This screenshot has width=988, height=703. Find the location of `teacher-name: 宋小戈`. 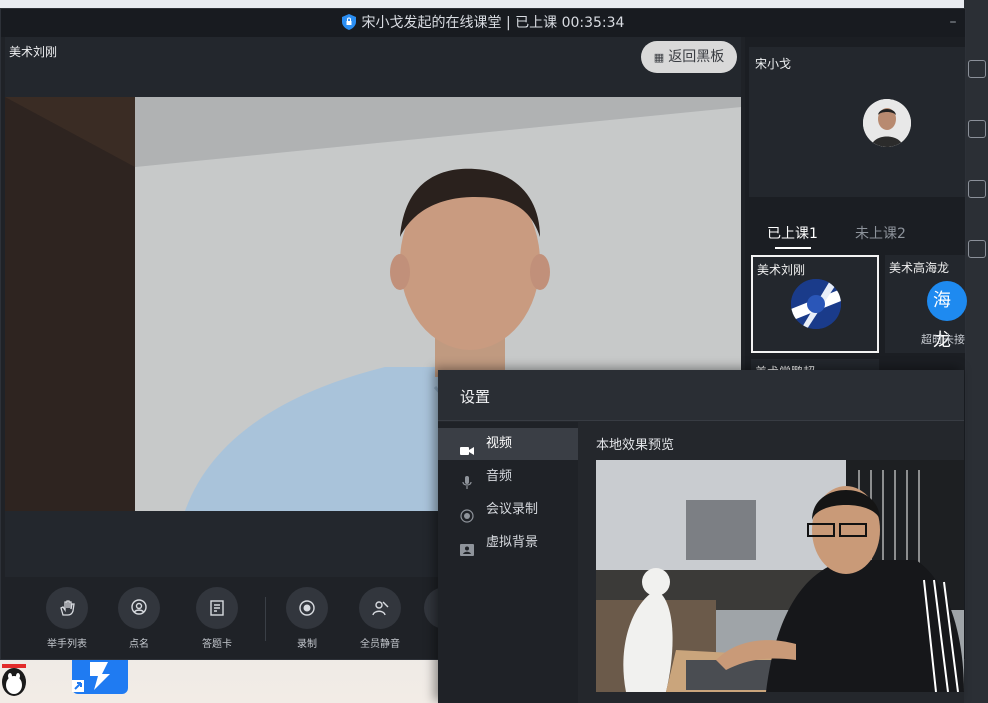

teacher-name: 宋小戈 is located at coordinates (773, 64).